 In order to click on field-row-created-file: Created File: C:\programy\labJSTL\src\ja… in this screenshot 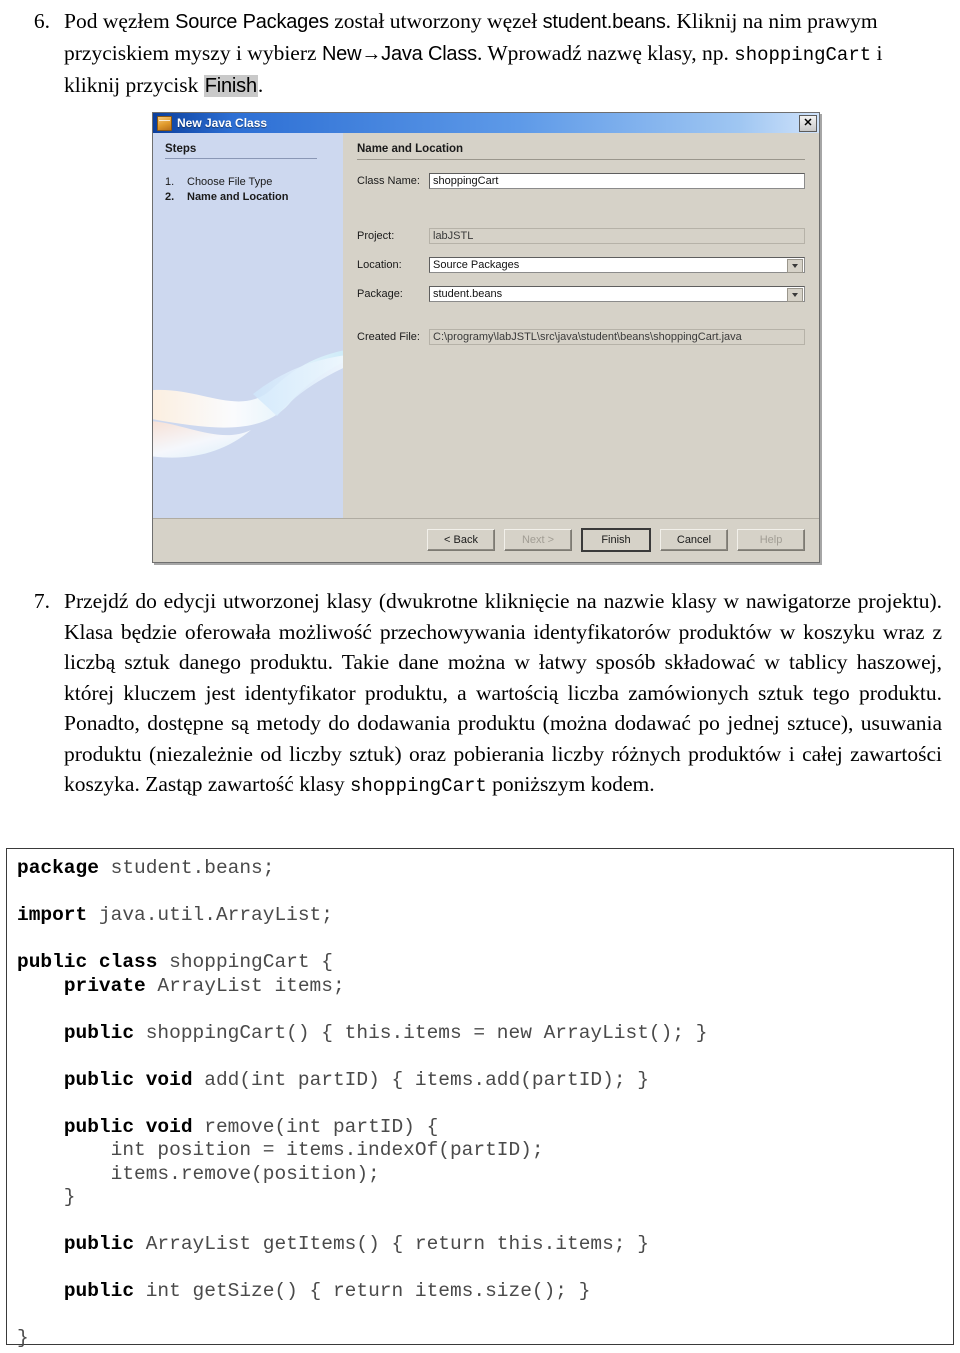, I will do `click(581, 337)`.